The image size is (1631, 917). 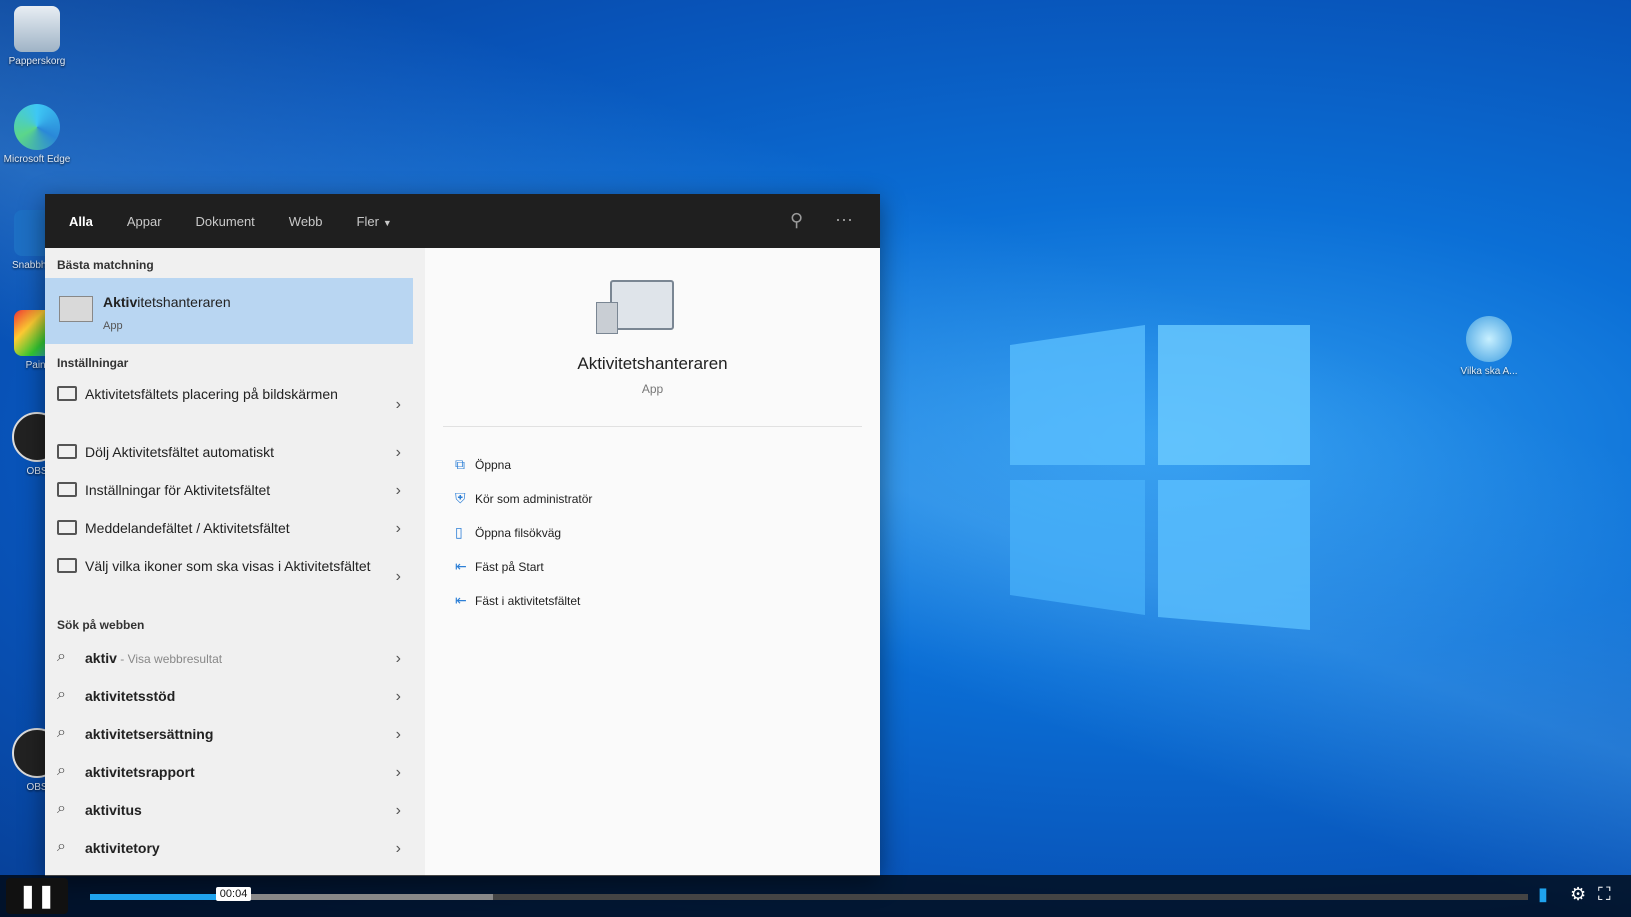 I want to click on volume-icon: ▮, so click(x=1543, y=894).